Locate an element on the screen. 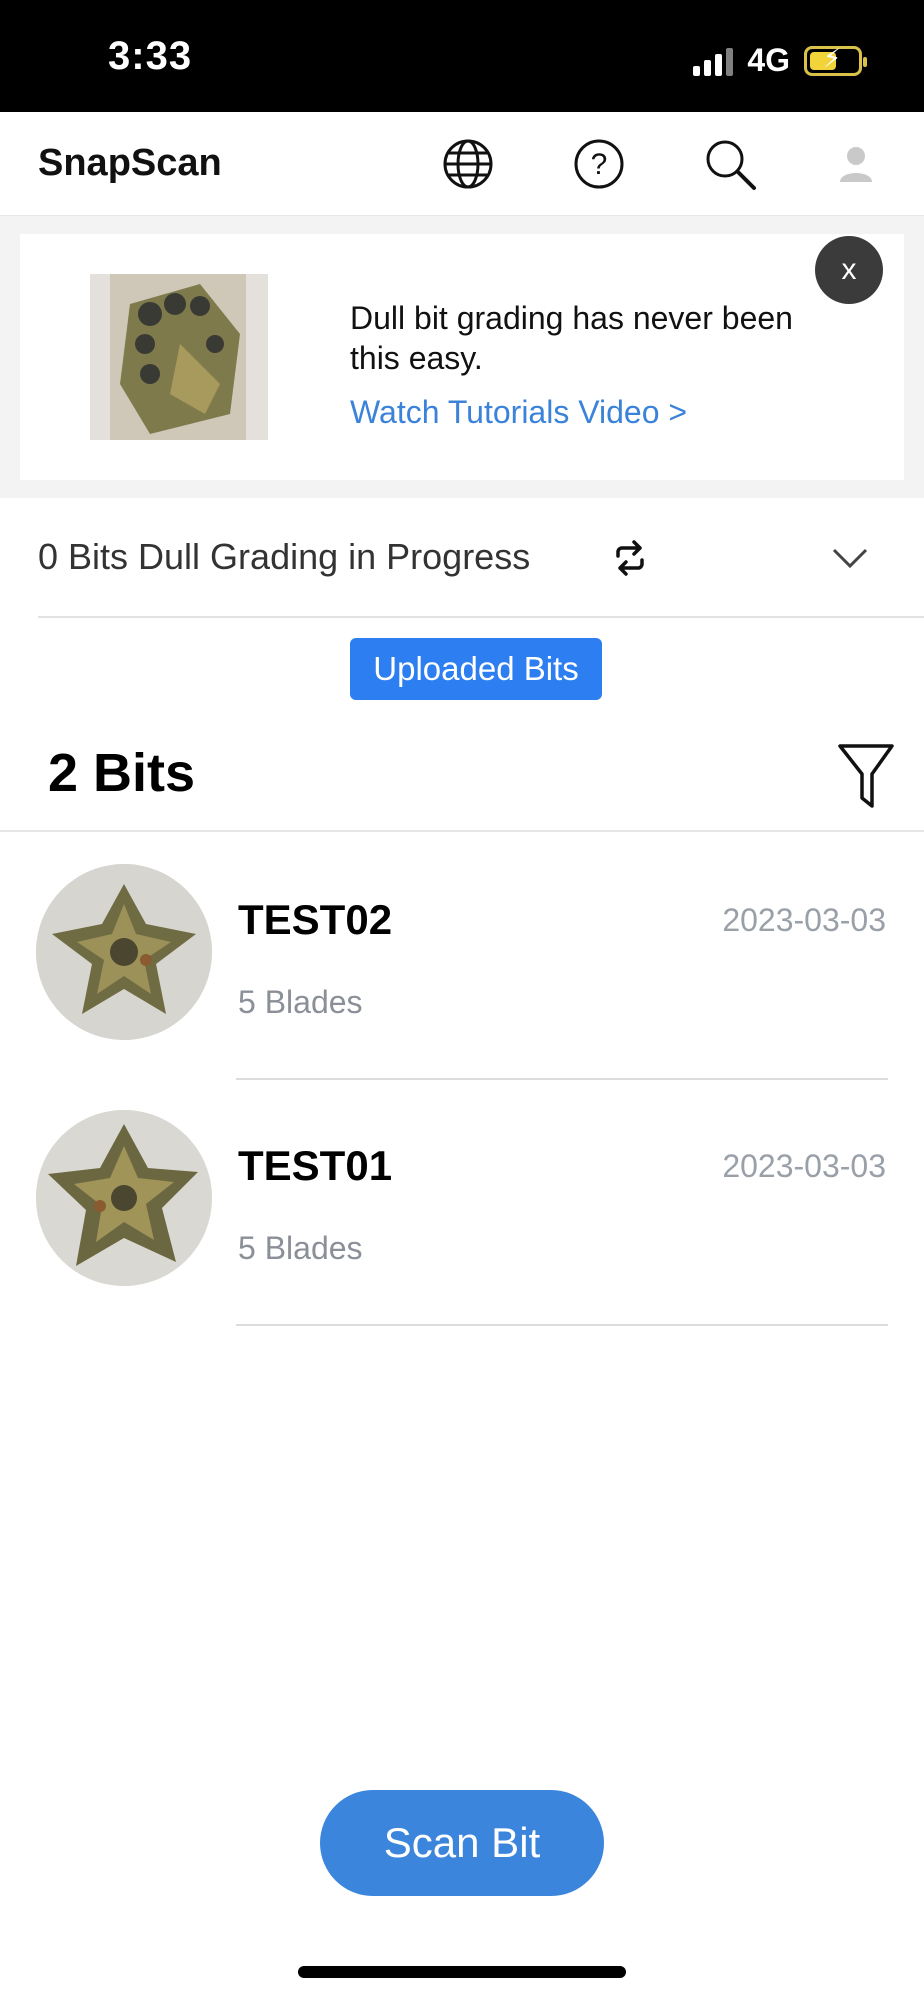 The image size is (924, 2000). row-divider is located at coordinates (562, 1325).